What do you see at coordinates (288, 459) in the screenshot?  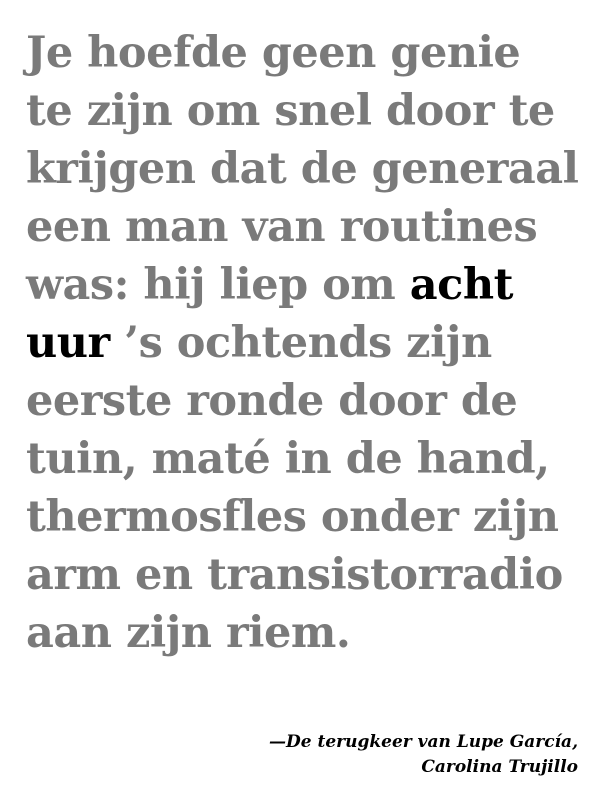 I see `quote-line: tuin, maté in de hand,` at bounding box center [288, 459].